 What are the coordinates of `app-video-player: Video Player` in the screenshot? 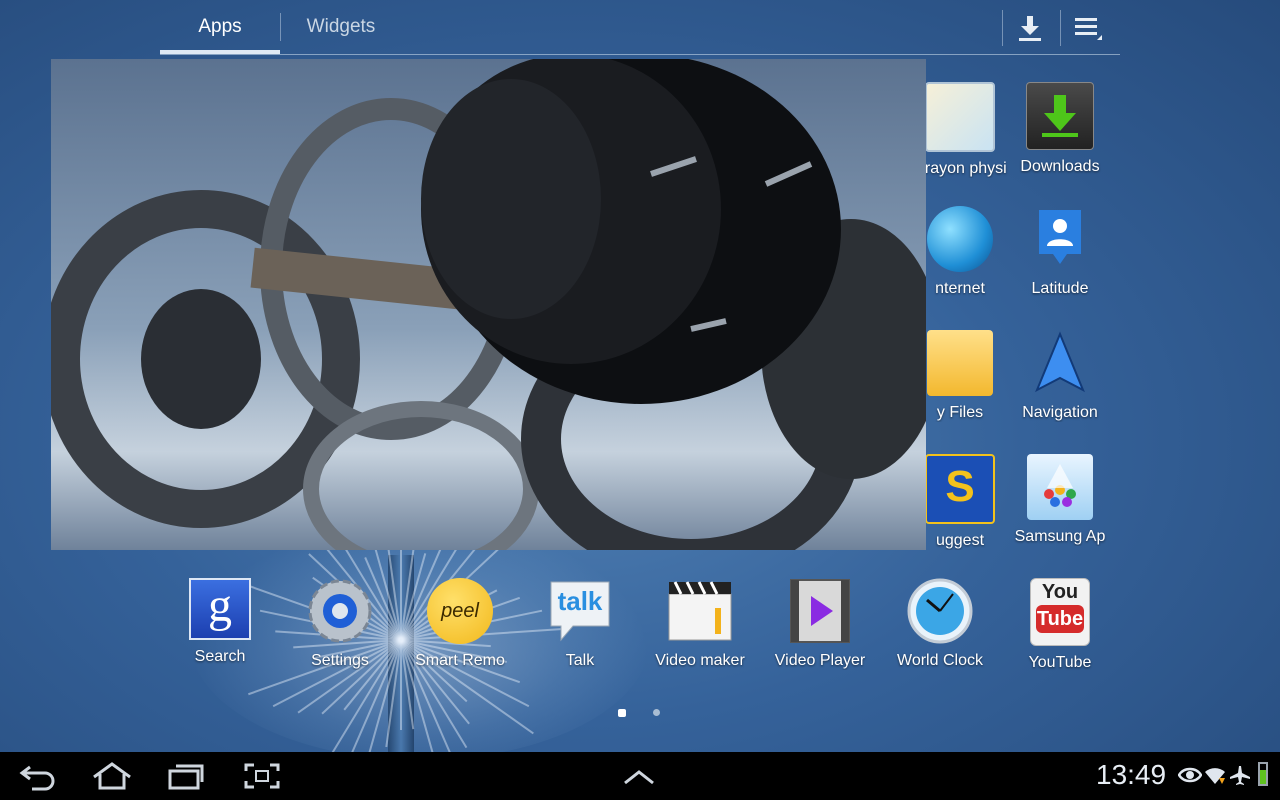 It's located at (820, 624).